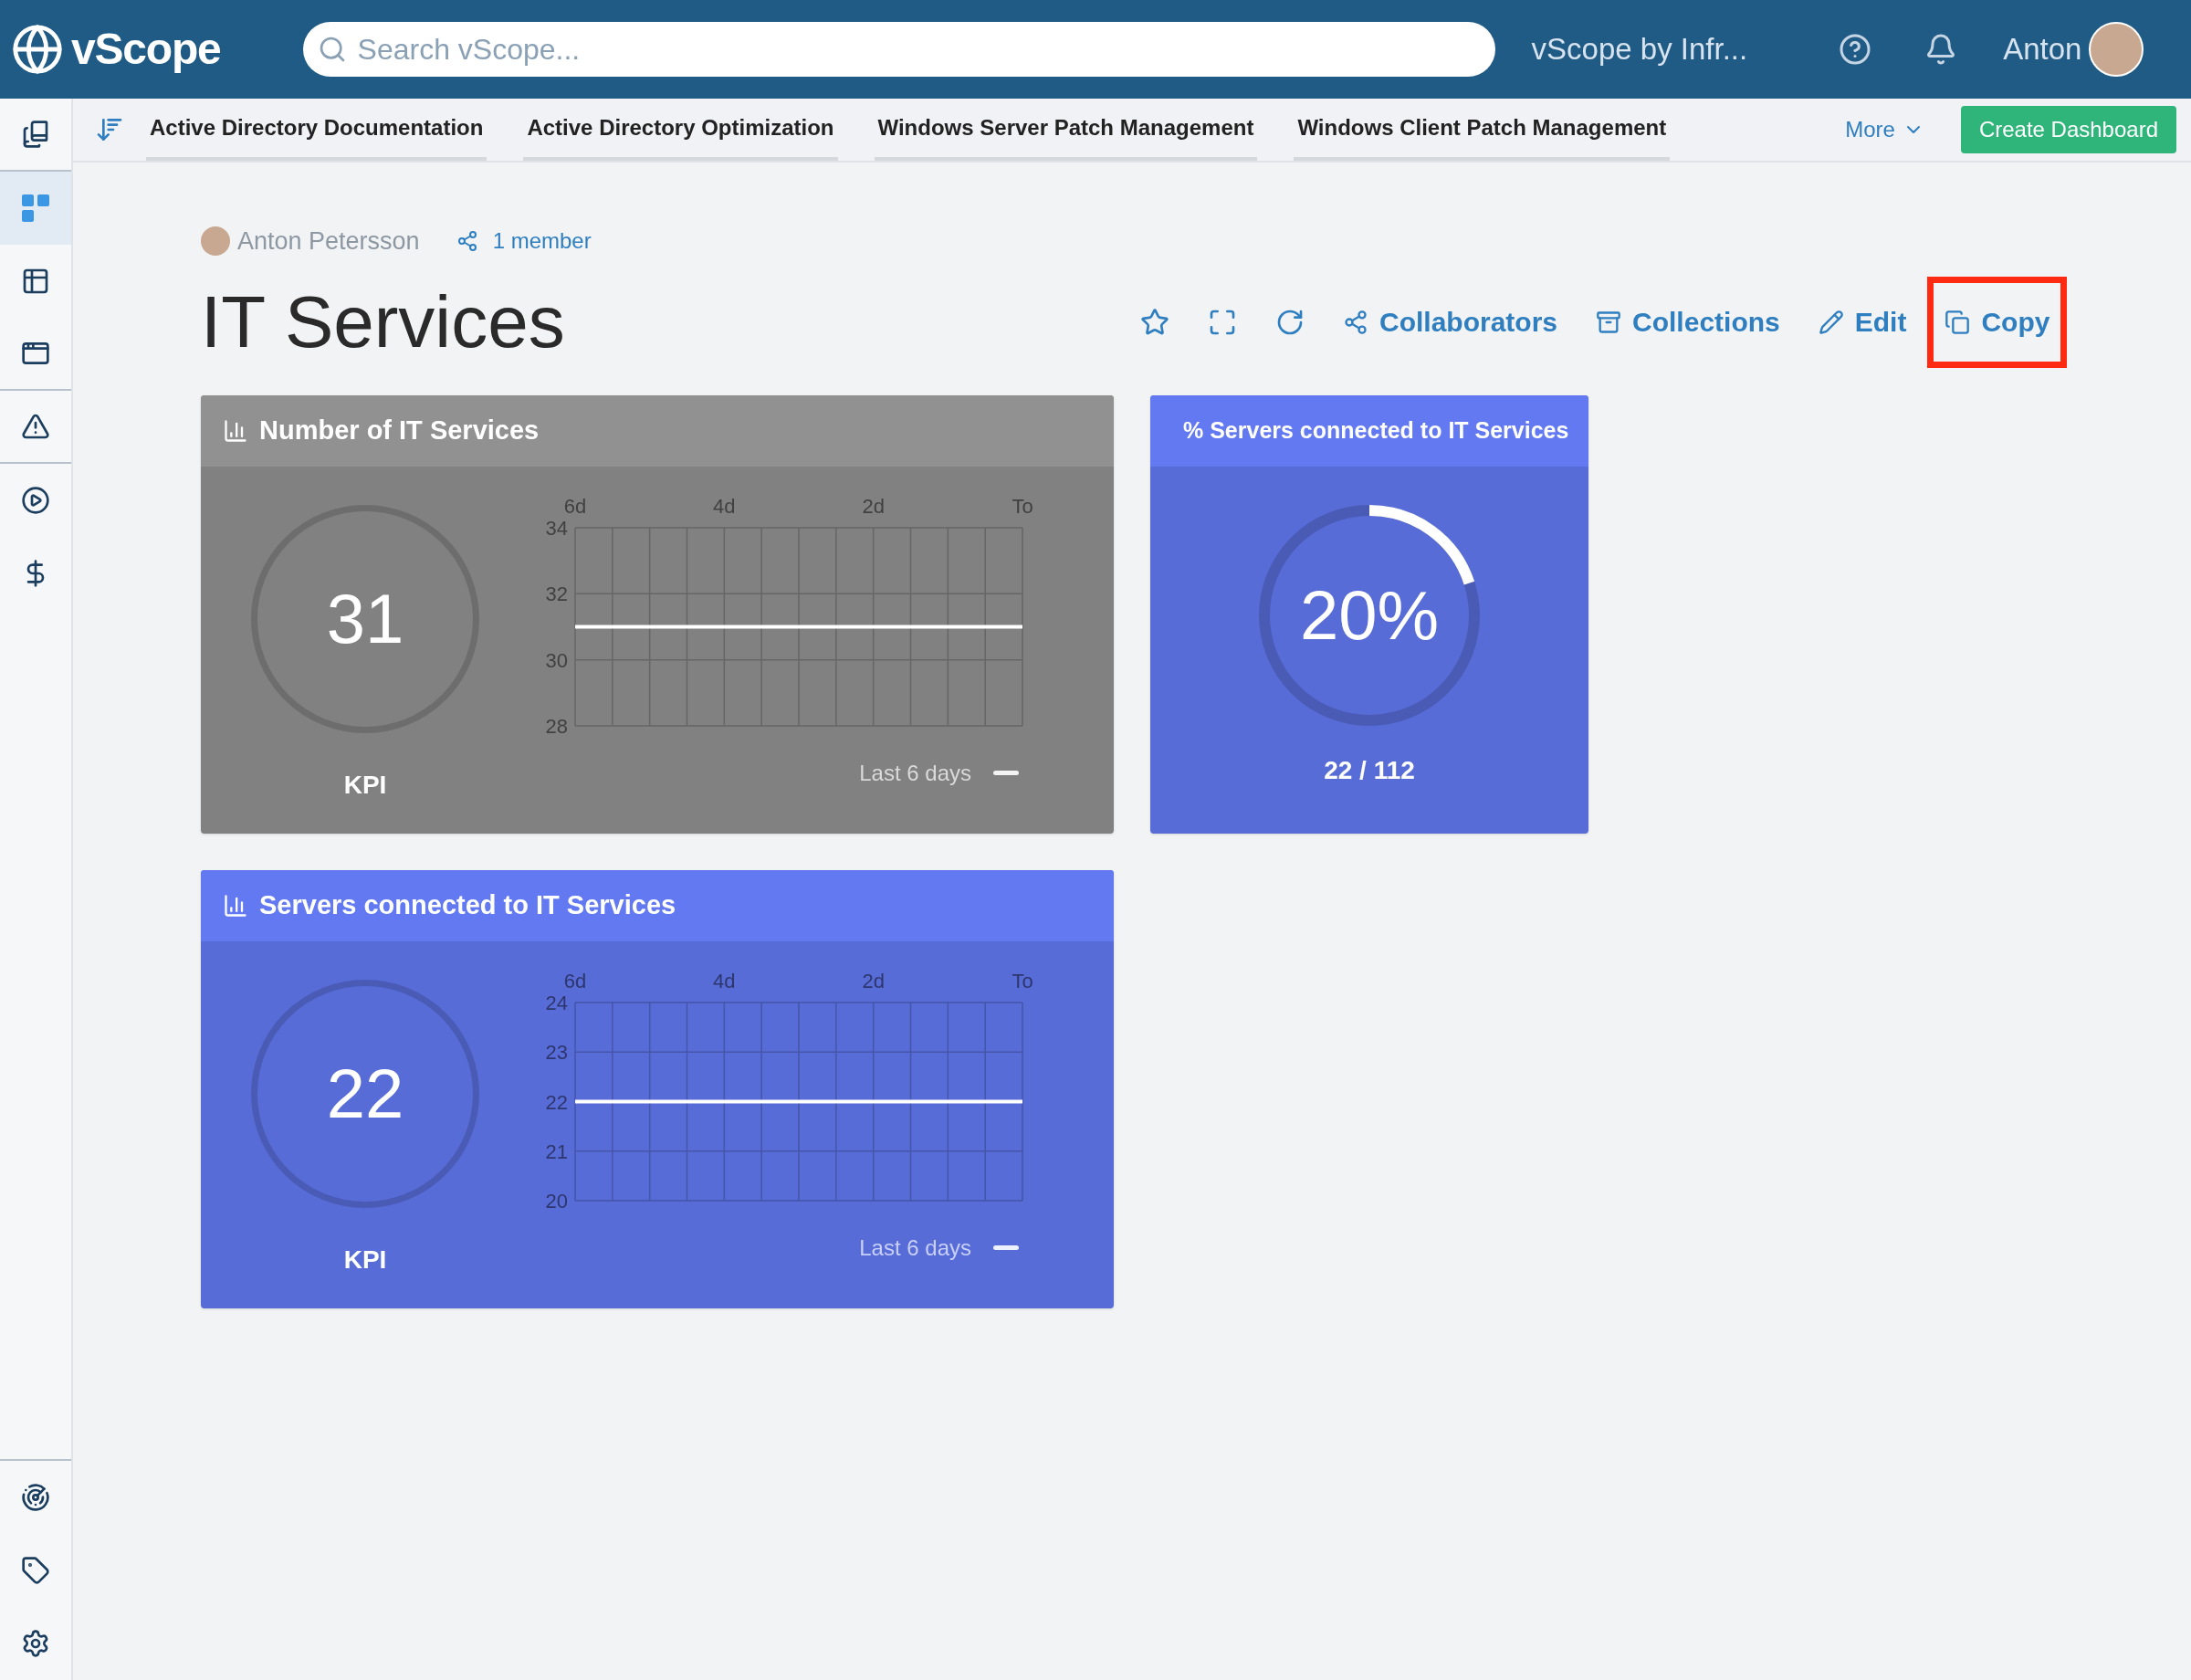 This screenshot has height=1680, width=2191. Describe the element at coordinates (316, 130) in the screenshot. I see `dashboard-tab: Active Directory Documentation` at that location.